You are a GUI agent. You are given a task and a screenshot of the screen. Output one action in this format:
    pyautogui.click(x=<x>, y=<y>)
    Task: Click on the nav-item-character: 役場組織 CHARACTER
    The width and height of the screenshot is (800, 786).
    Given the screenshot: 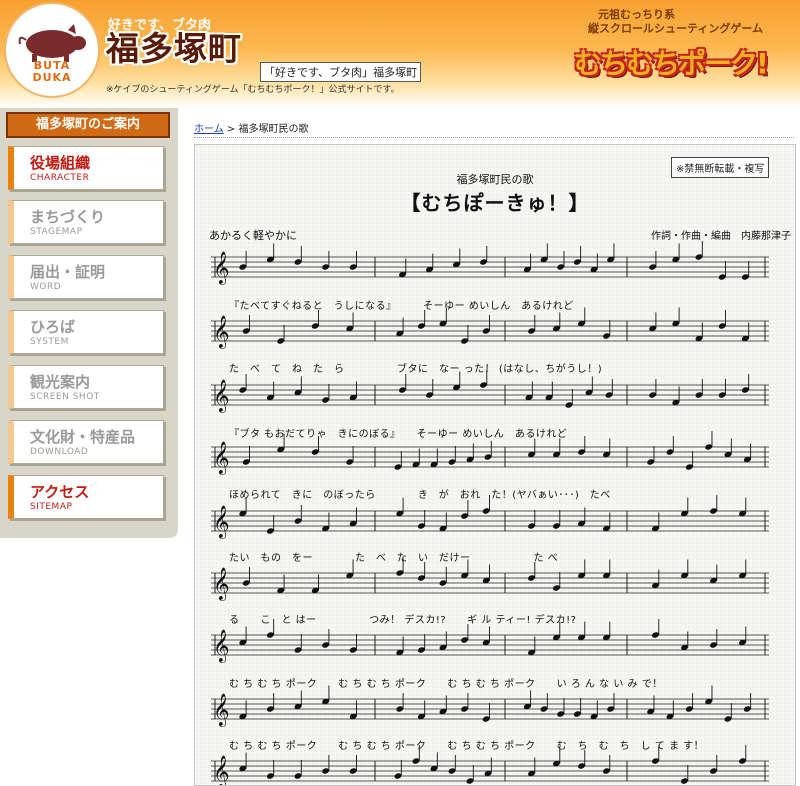 What is the action you would take?
    pyautogui.click(x=86, y=168)
    